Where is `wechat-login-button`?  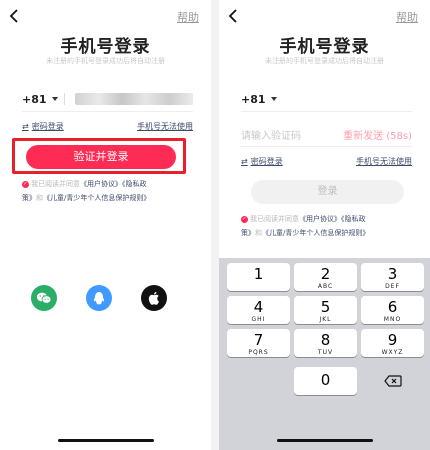
wechat-login-button is located at coordinates (44, 298).